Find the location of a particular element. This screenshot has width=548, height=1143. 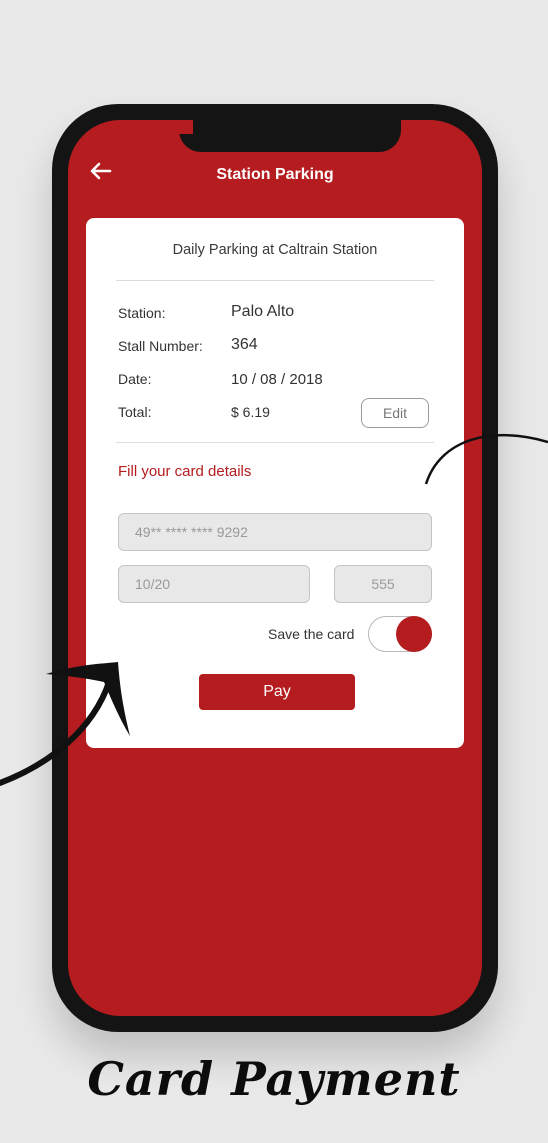

save-card-toggle is located at coordinates (400, 634).